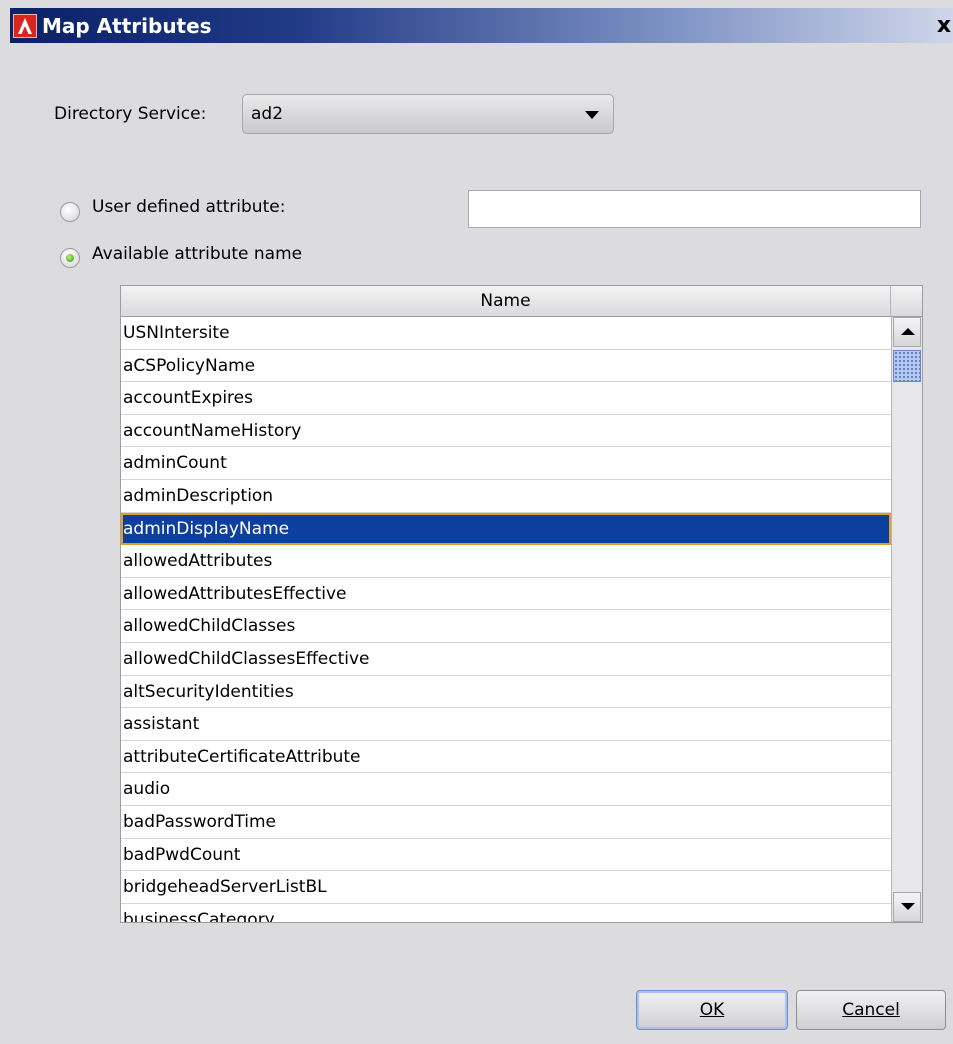 The width and height of the screenshot is (953, 1044). What do you see at coordinates (506, 789) in the screenshot?
I see `table-row: audio` at bounding box center [506, 789].